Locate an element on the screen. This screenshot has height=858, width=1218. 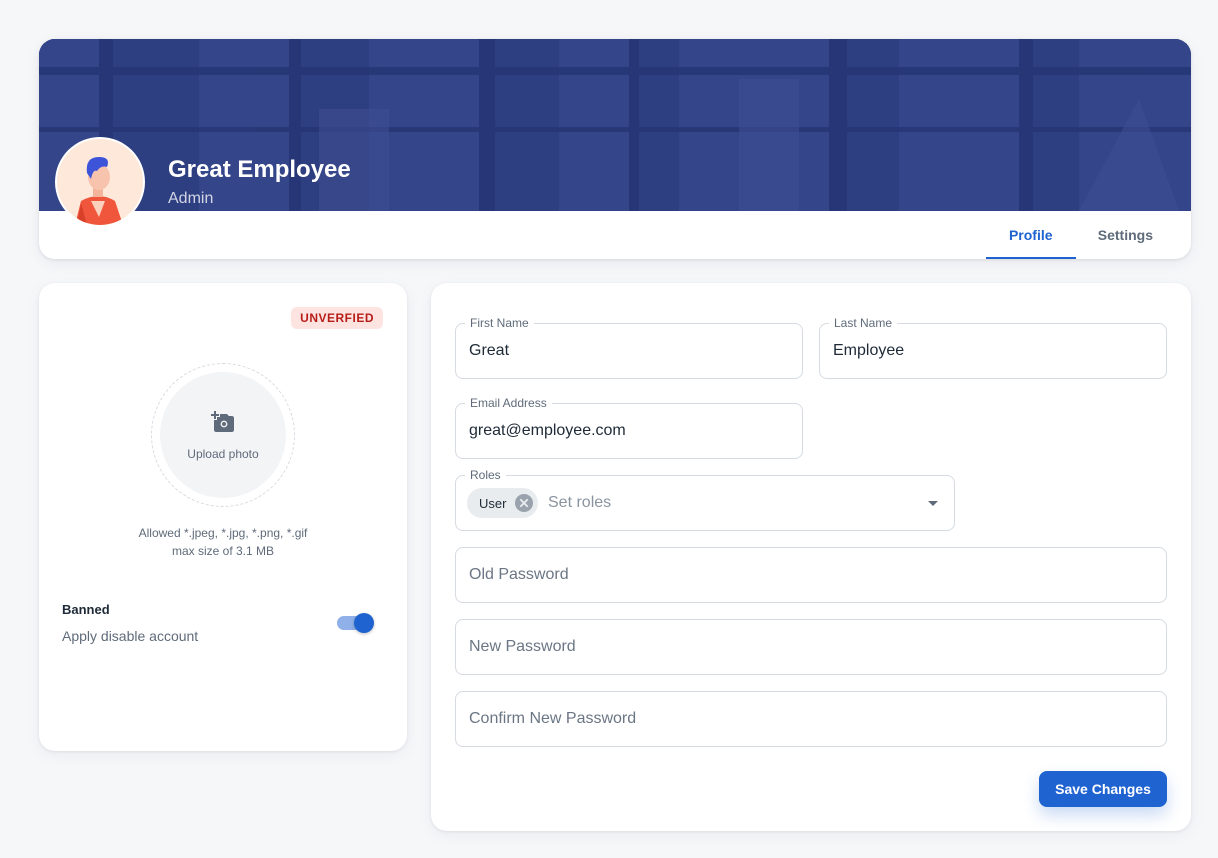
banned-description: Apply disable account is located at coordinates (130, 636).